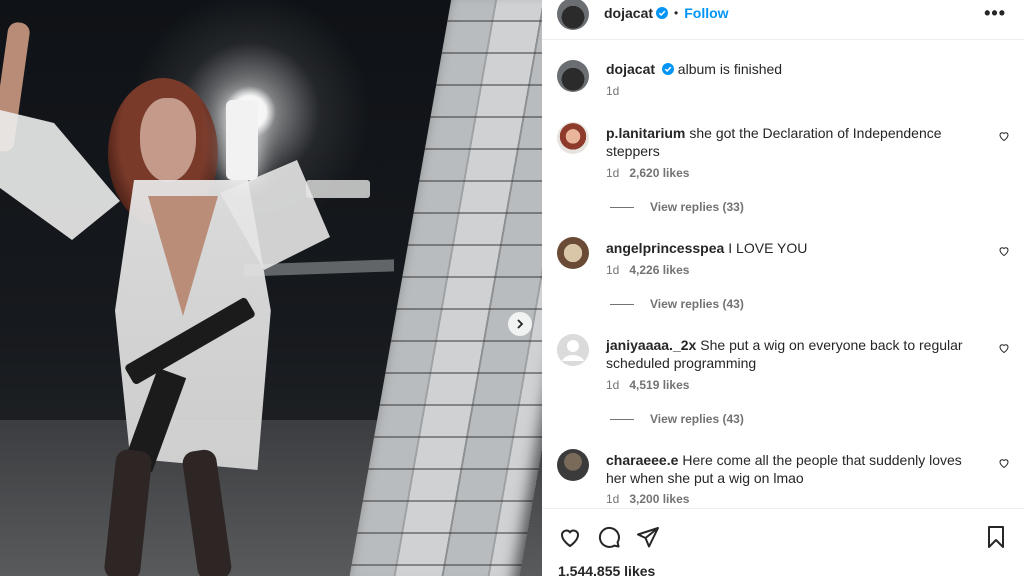  Describe the element at coordinates (630, 69) in the screenshot. I see `caption-username: dojacat` at that location.